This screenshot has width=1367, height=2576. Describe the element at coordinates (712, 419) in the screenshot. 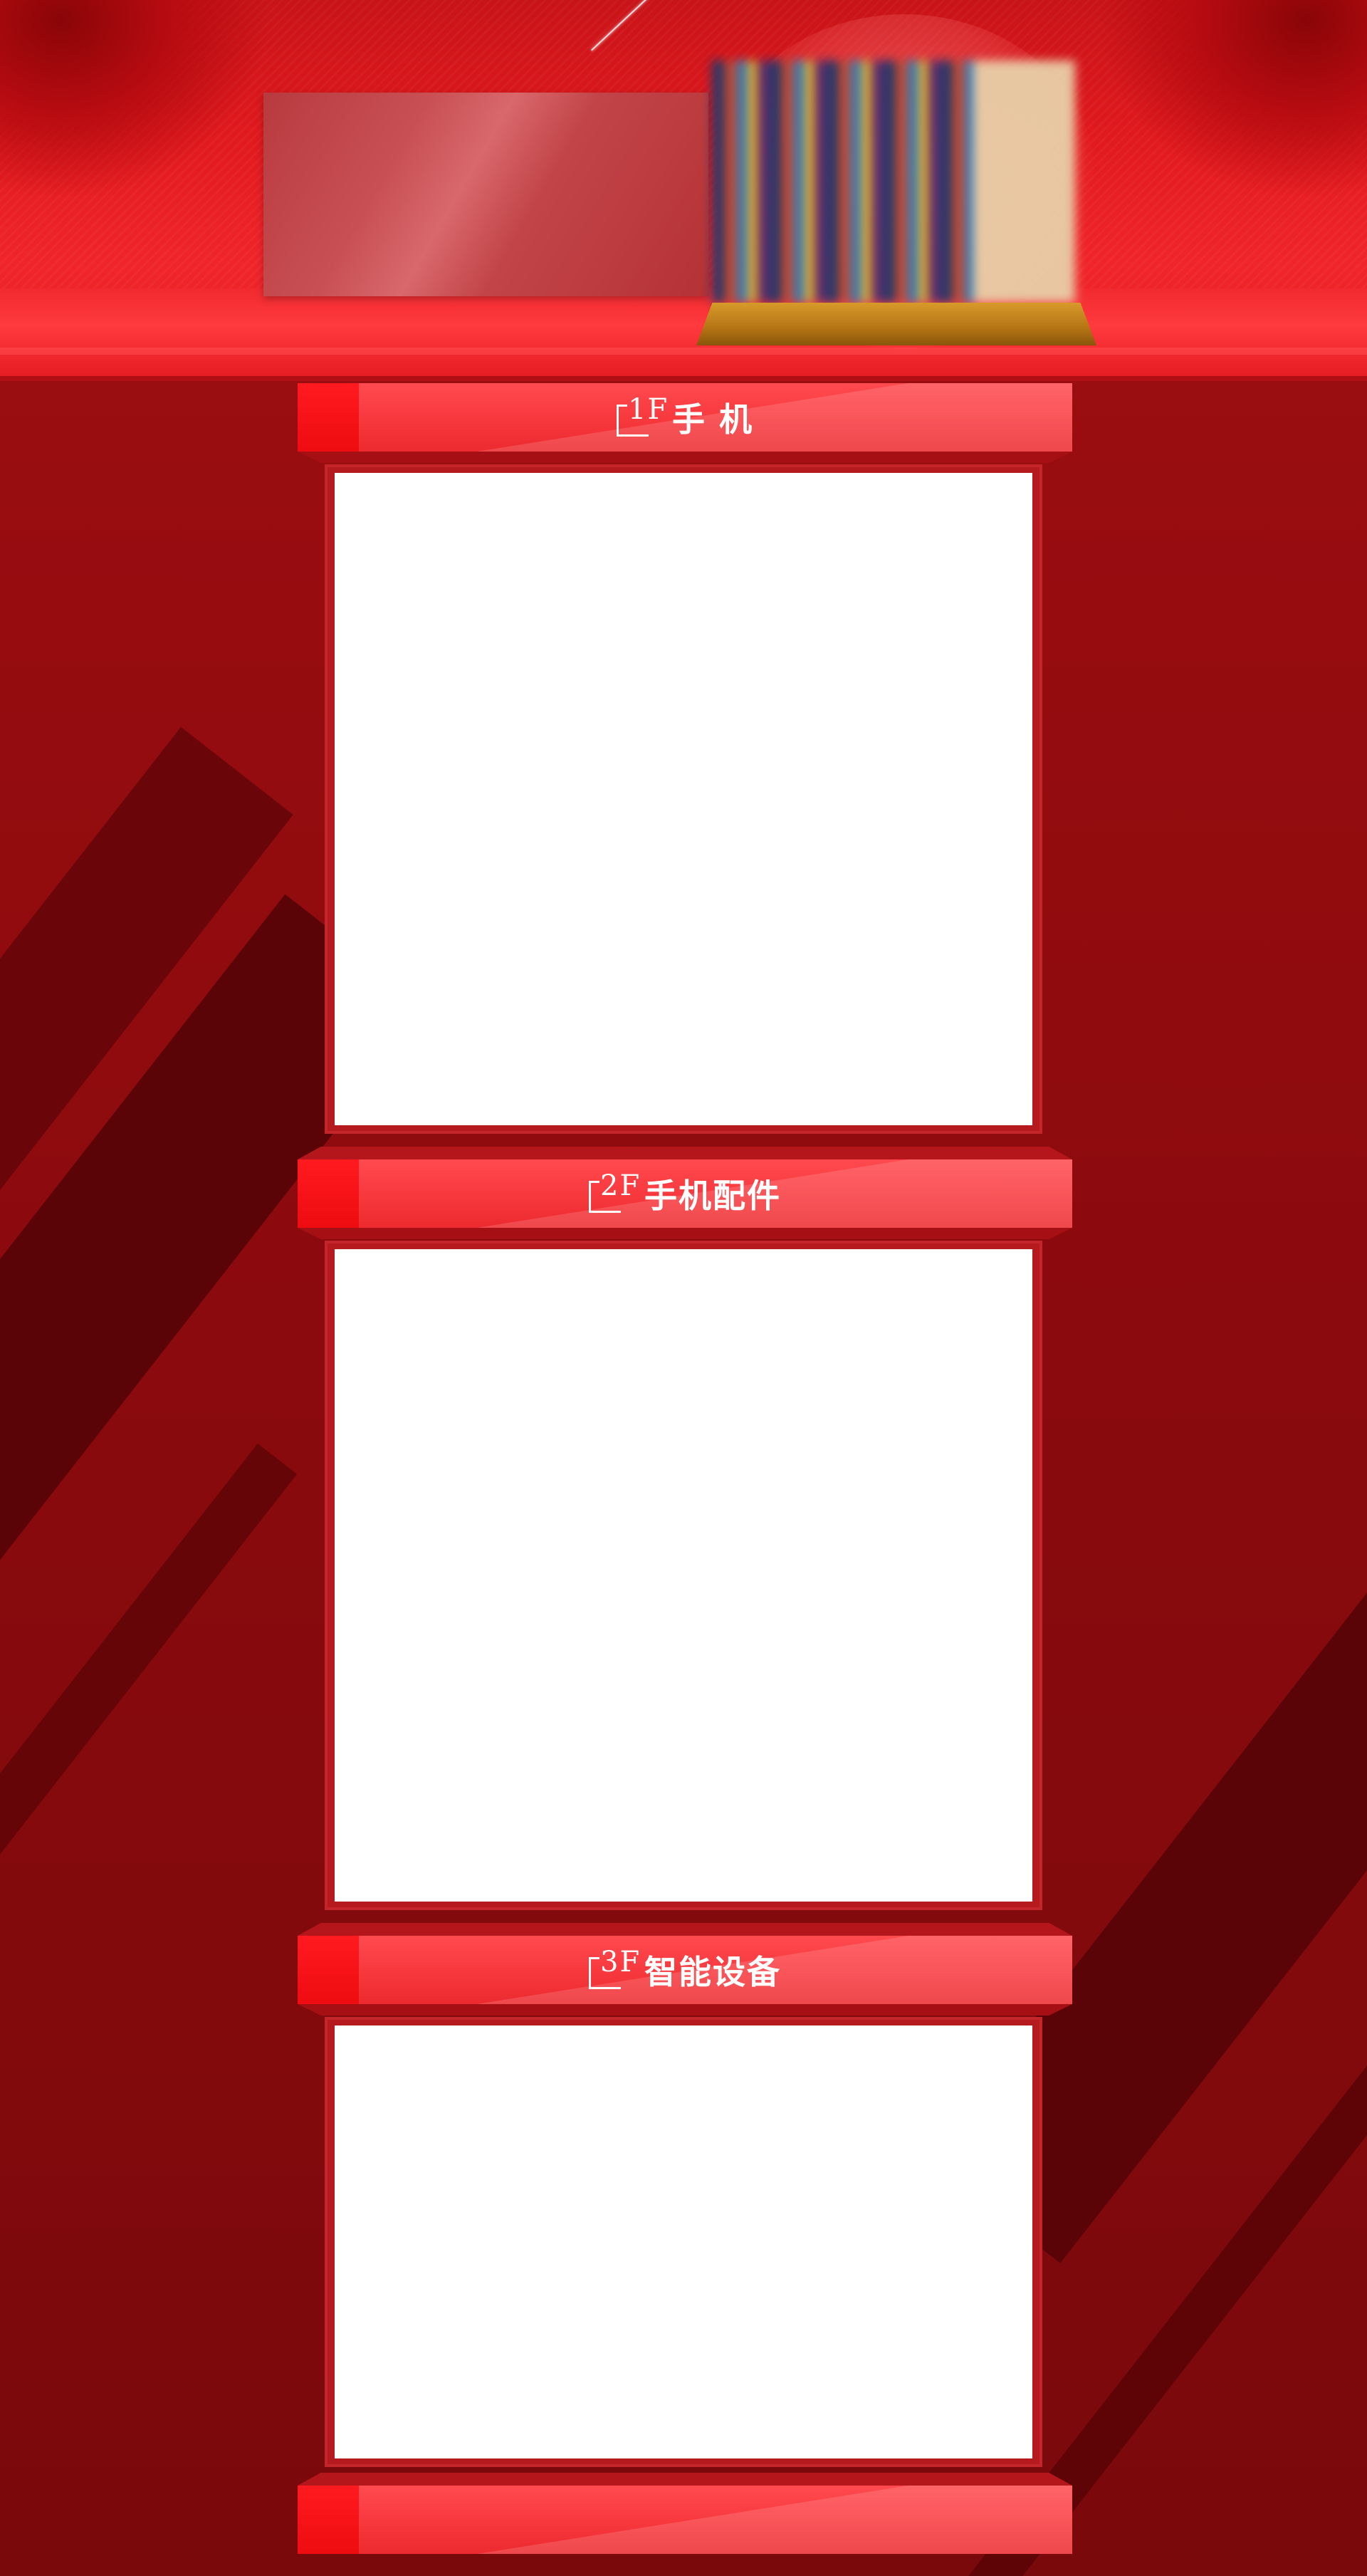

I see `floor-title-label: 手 机` at that location.